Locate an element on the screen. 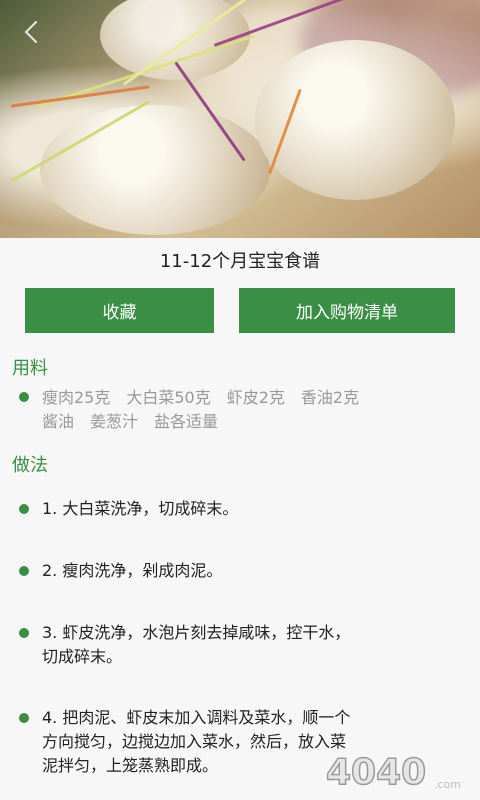  method-step-1: 1. 大白菜洗净，切成碎末。 is located at coordinates (252, 509).